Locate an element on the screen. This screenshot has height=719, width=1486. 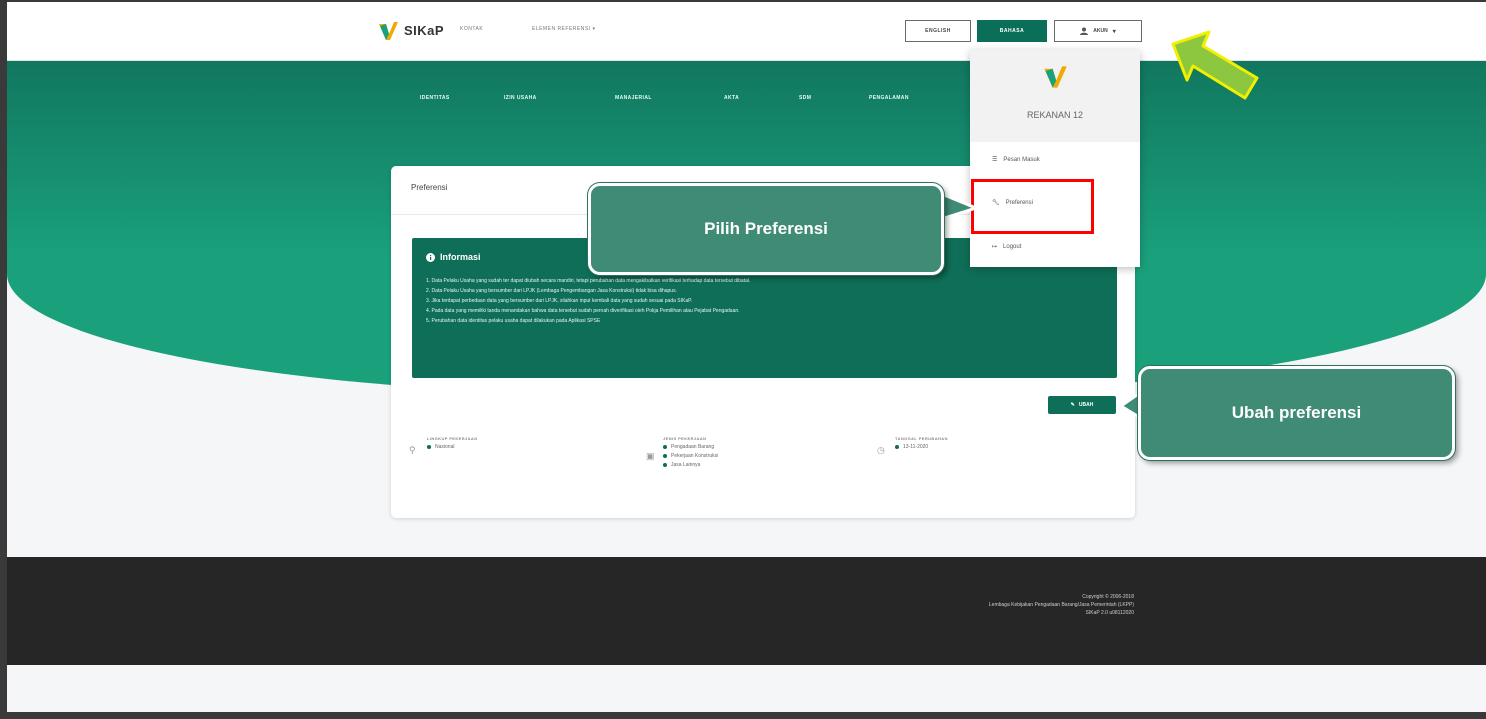
tab-manajerial: MANAJERIAL is located at coordinates (633, 98).